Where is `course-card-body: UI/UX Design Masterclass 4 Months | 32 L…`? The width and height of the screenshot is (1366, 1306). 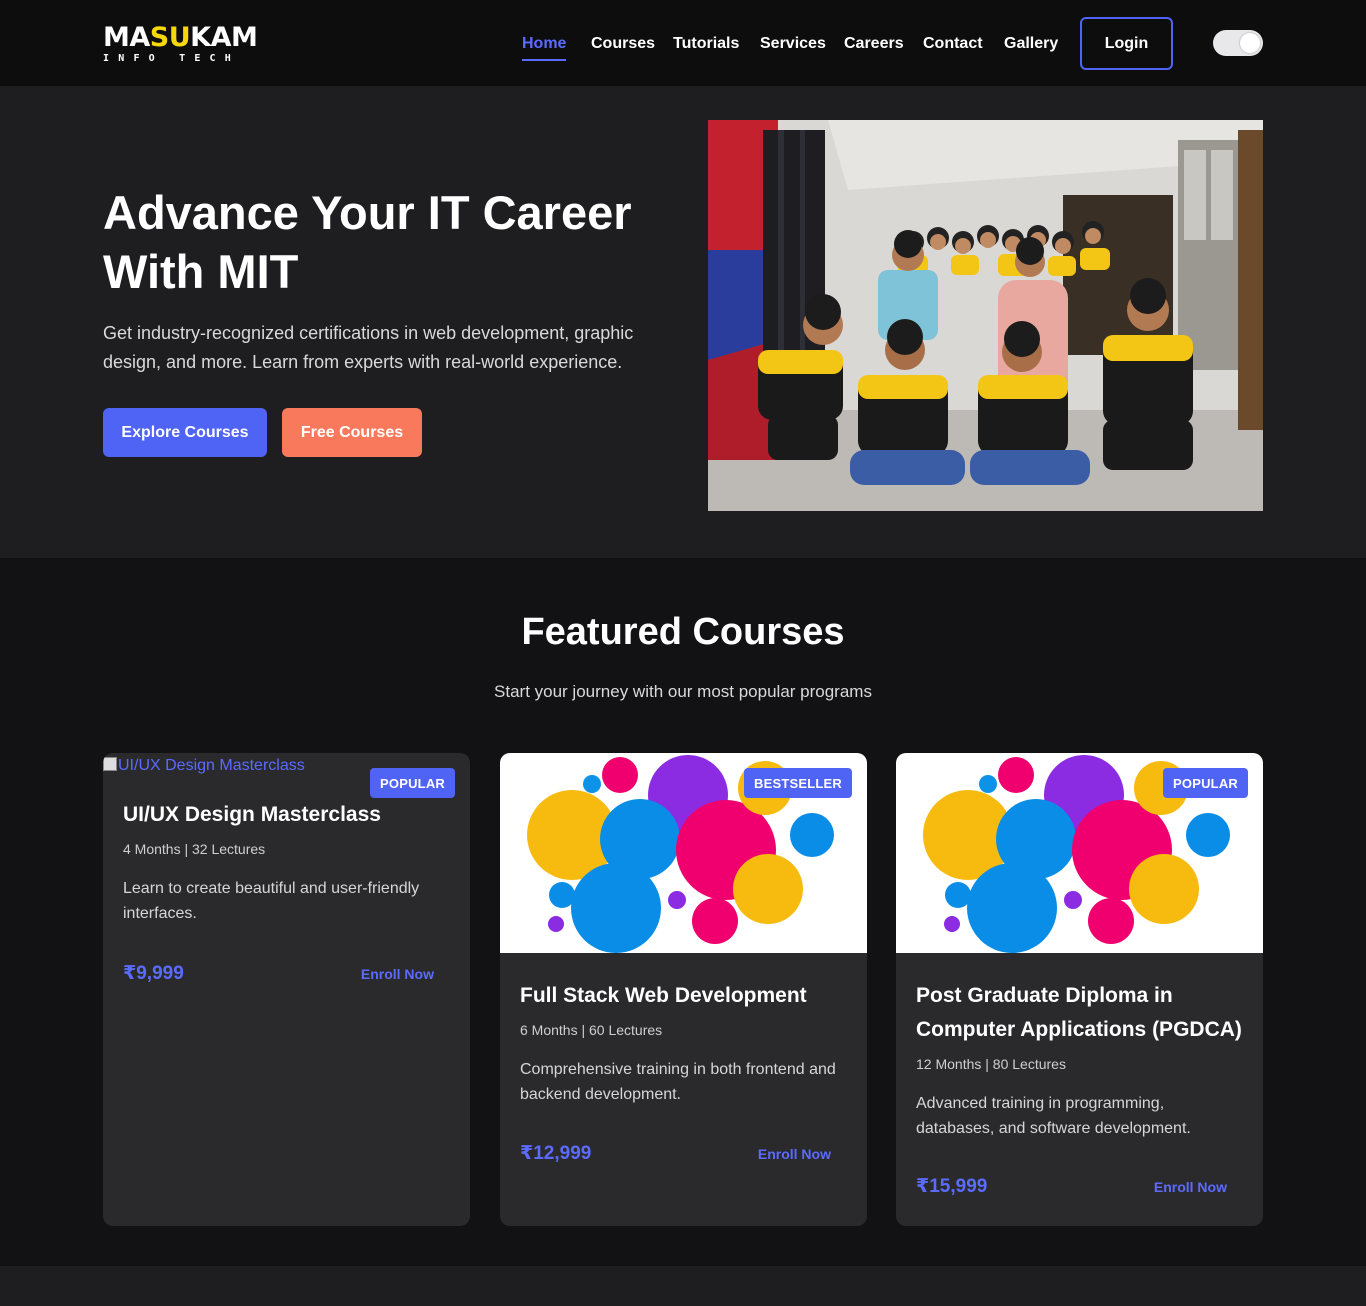
course-card-body: UI/UX Design Masterclass 4 Months | 32 L… is located at coordinates (286, 862).